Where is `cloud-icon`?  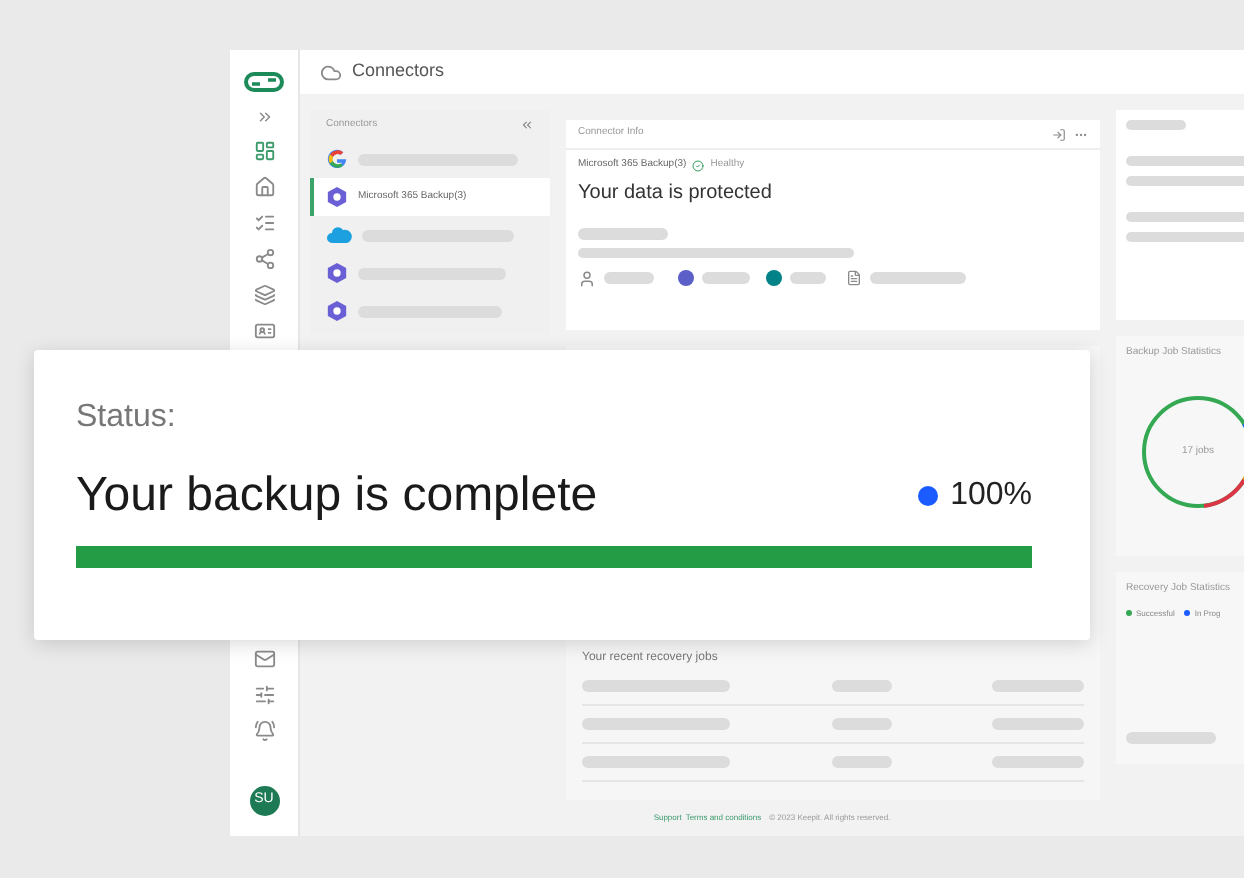 cloud-icon is located at coordinates (331, 72).